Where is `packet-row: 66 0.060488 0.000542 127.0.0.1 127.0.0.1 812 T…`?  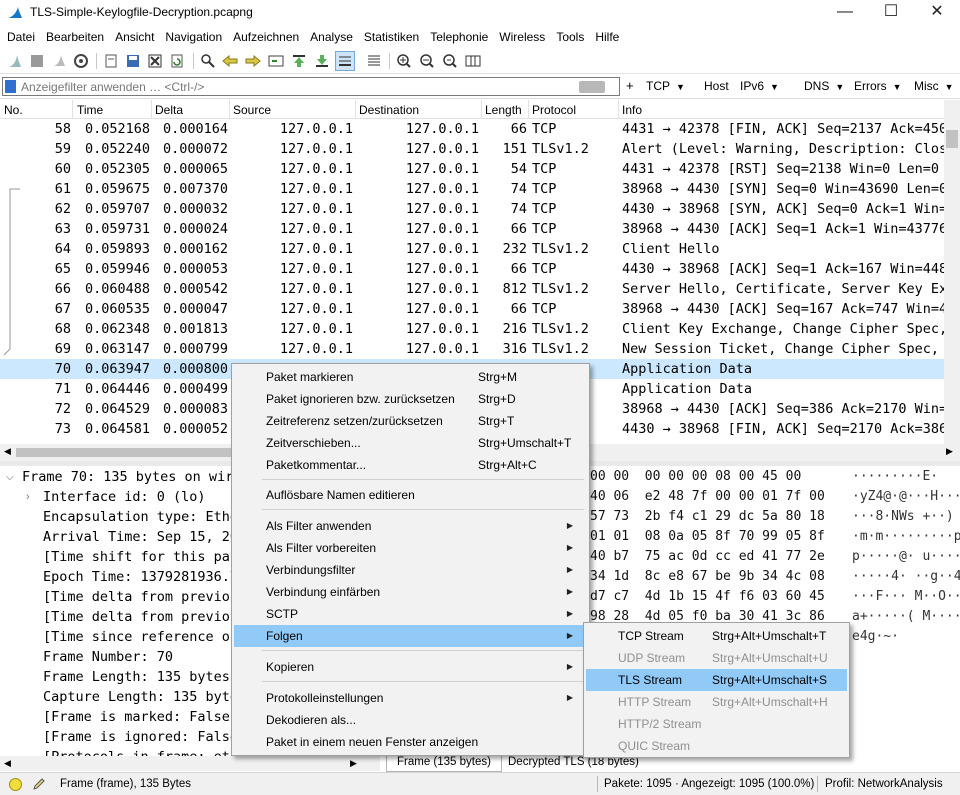
packet-row: 66 0.060488 0.000542 127.0.0.1 127.0.0.1 812 T… is located at coordinates (472, 289).